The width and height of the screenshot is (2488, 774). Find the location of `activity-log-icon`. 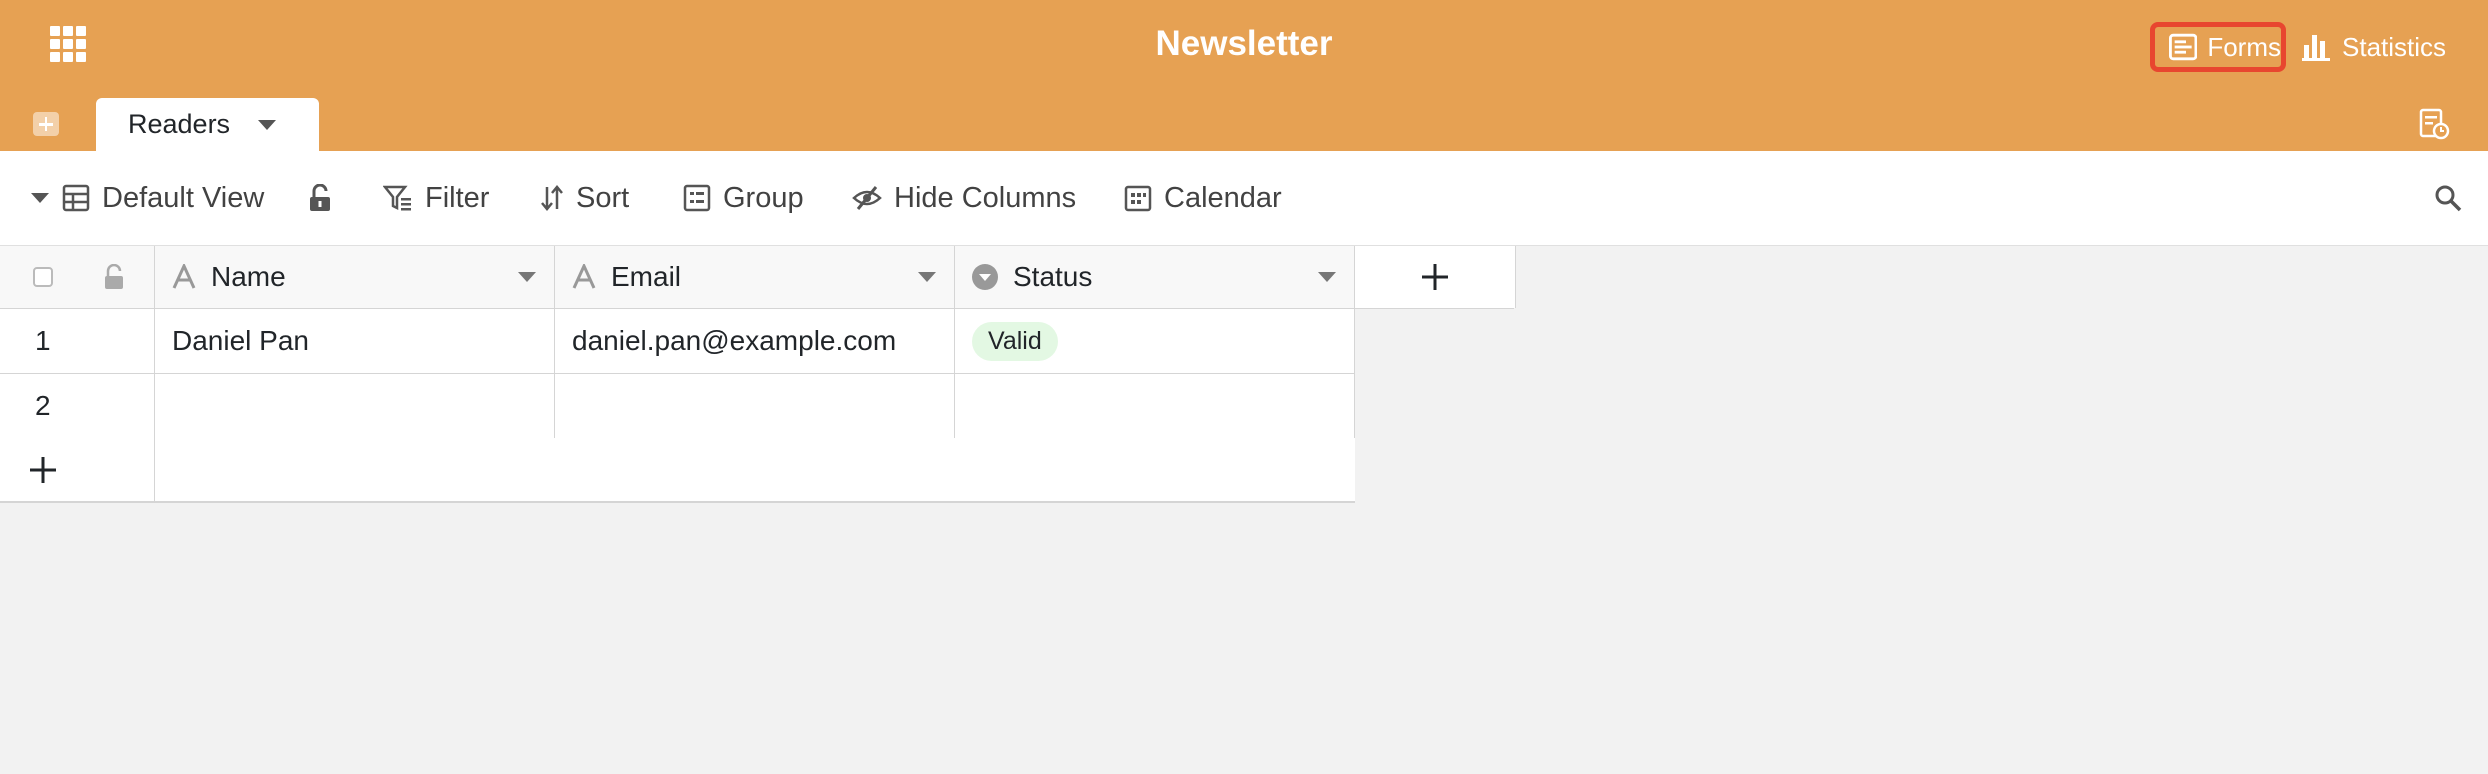

activity-log-icon is located at coordinates (2434, 124).